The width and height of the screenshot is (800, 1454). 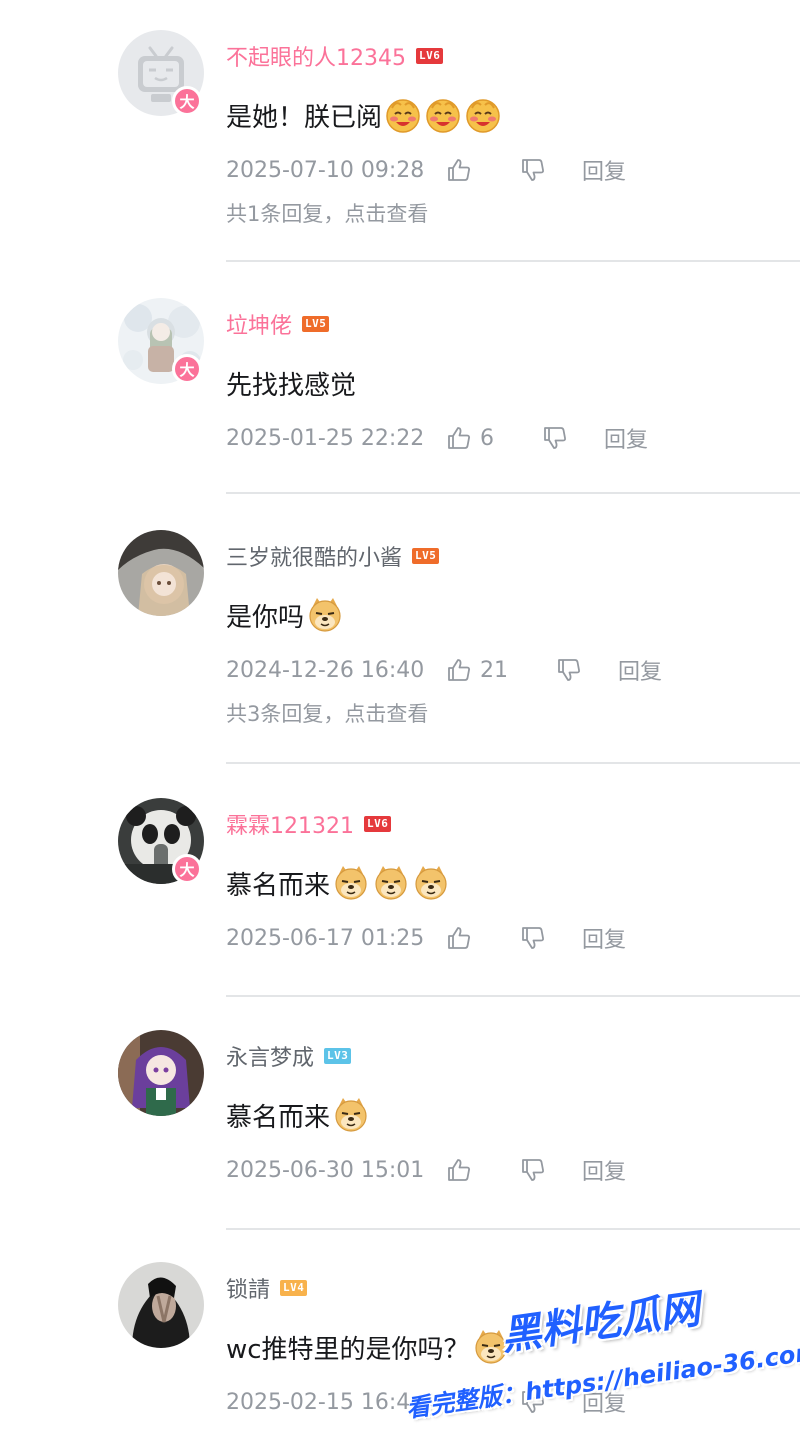 I want to click on comment-text: 是她！朕已阅, so click(x=364, y=115).